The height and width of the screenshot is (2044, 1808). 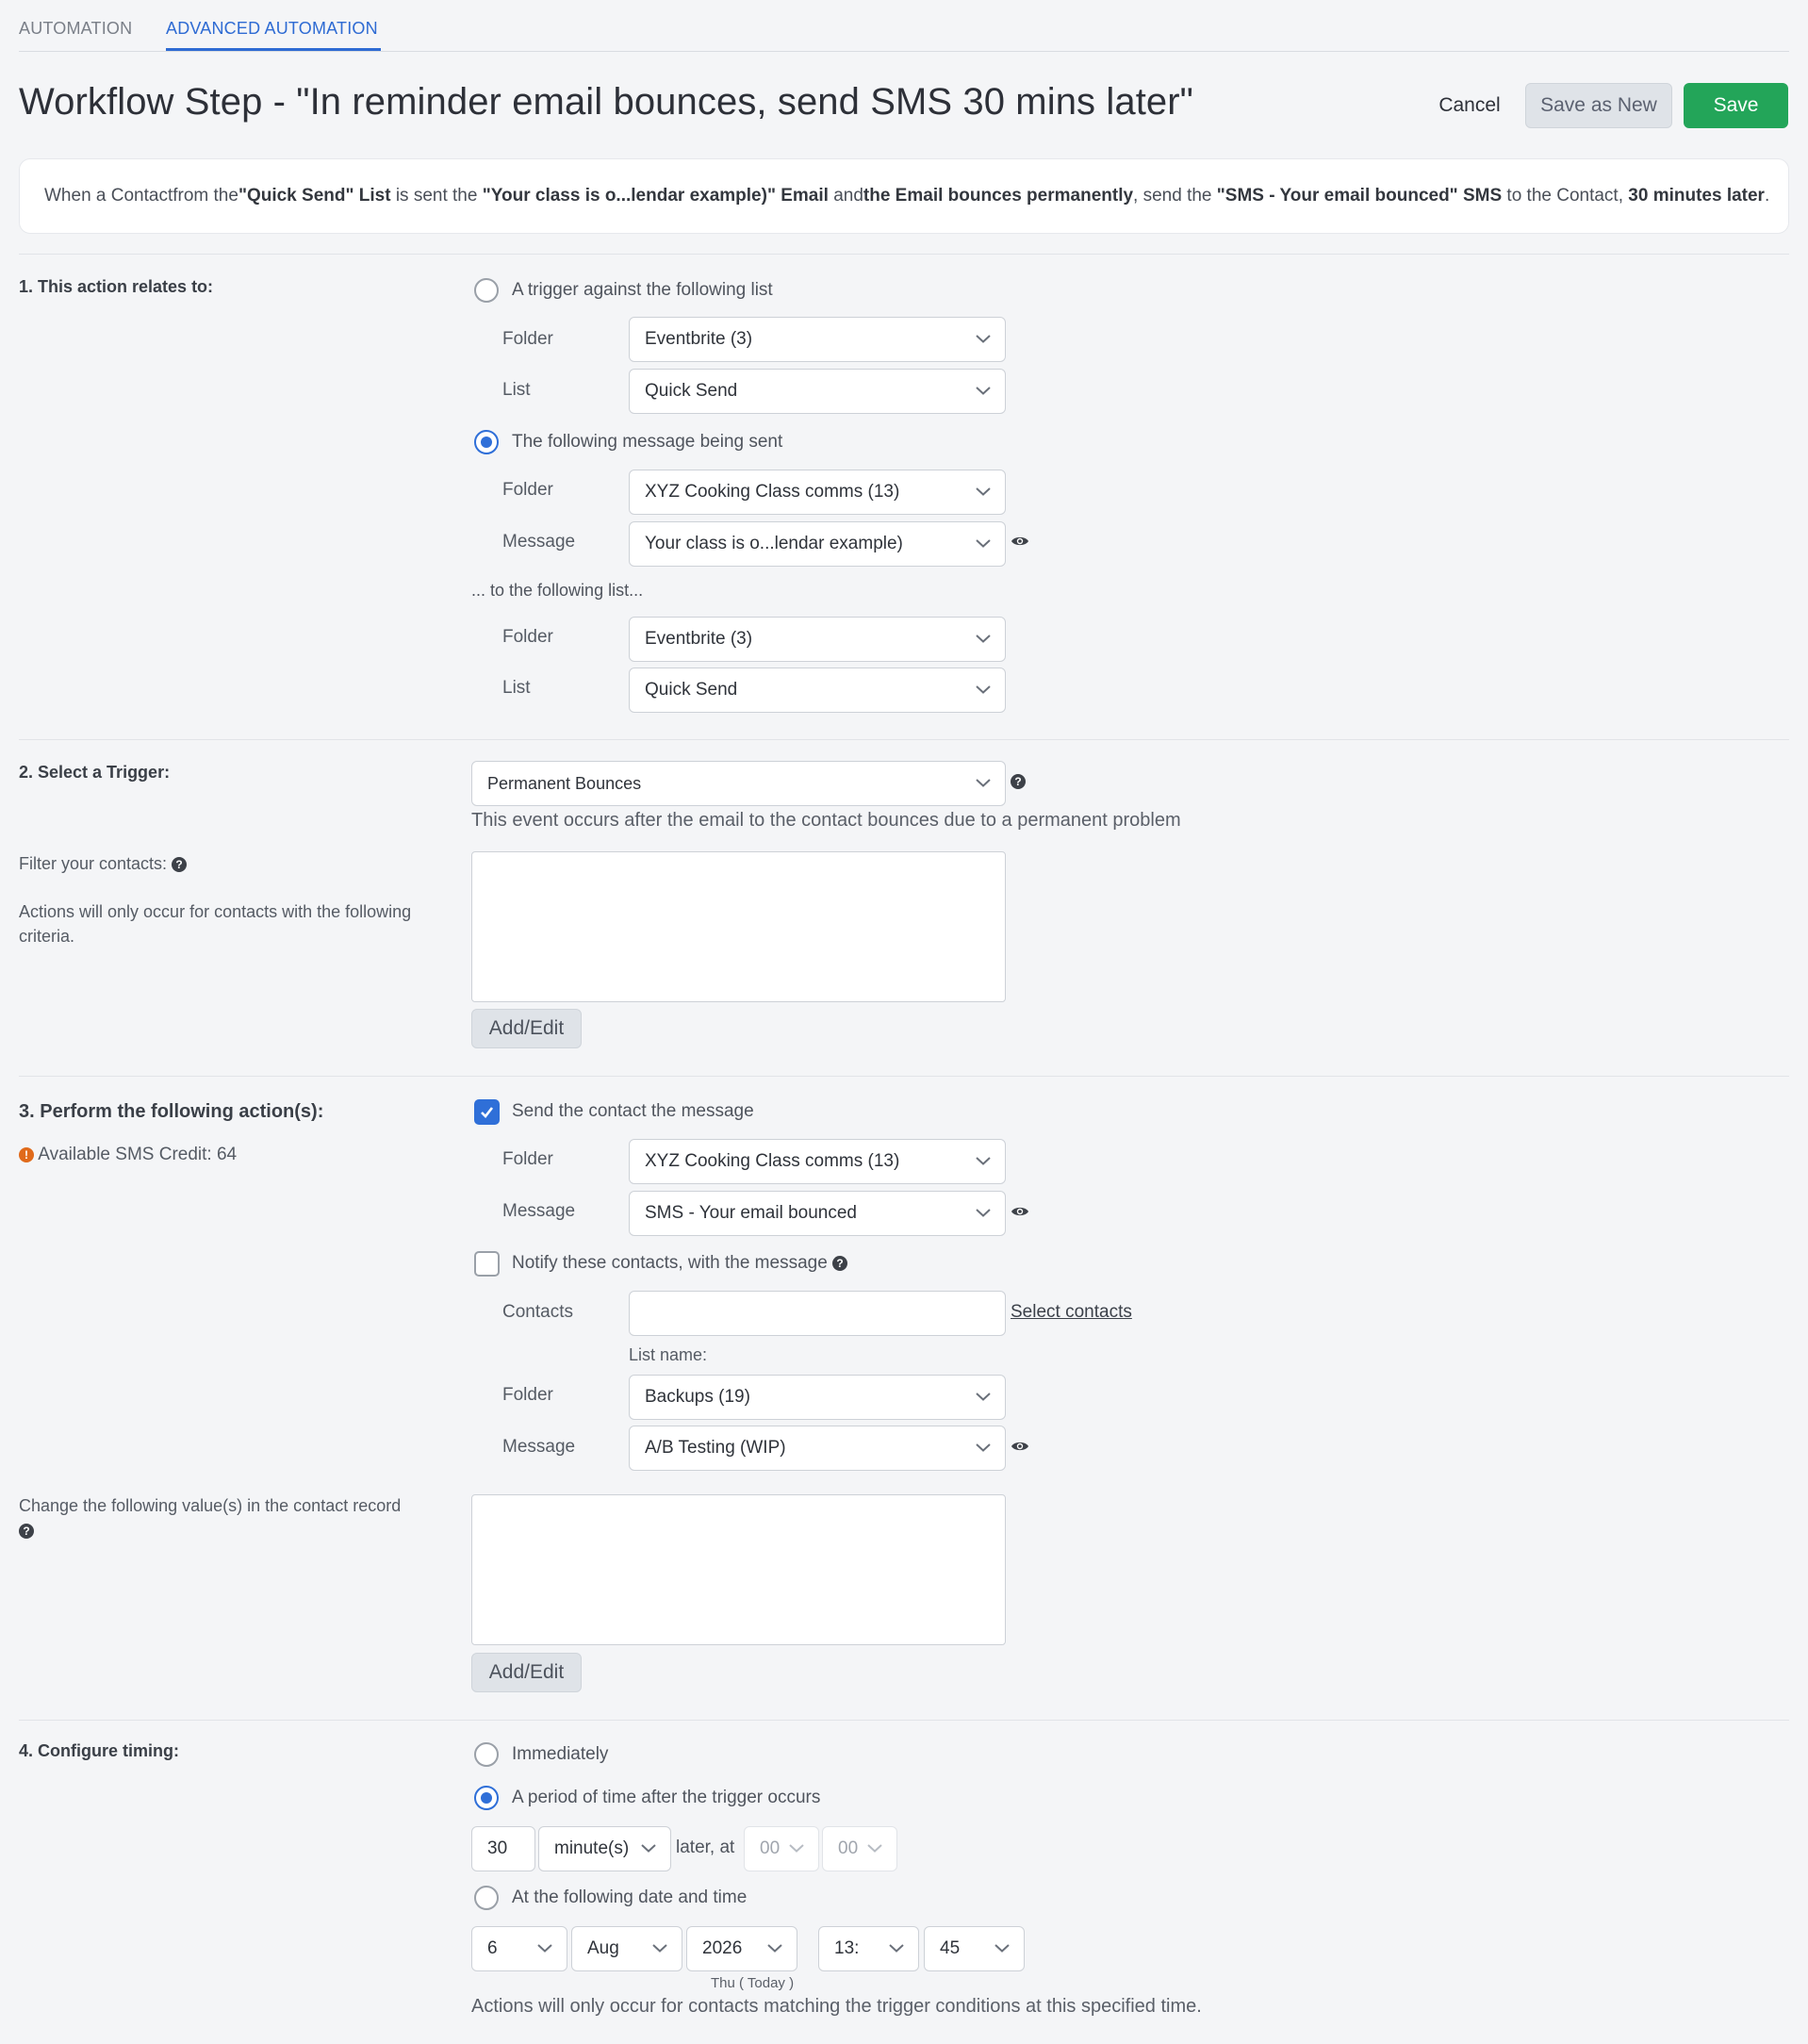 What do you see at coordinates (817, 339) in the screenshot?
I see `list-folder-select: Eventbrite (3)` at bounding box center [817, 339].